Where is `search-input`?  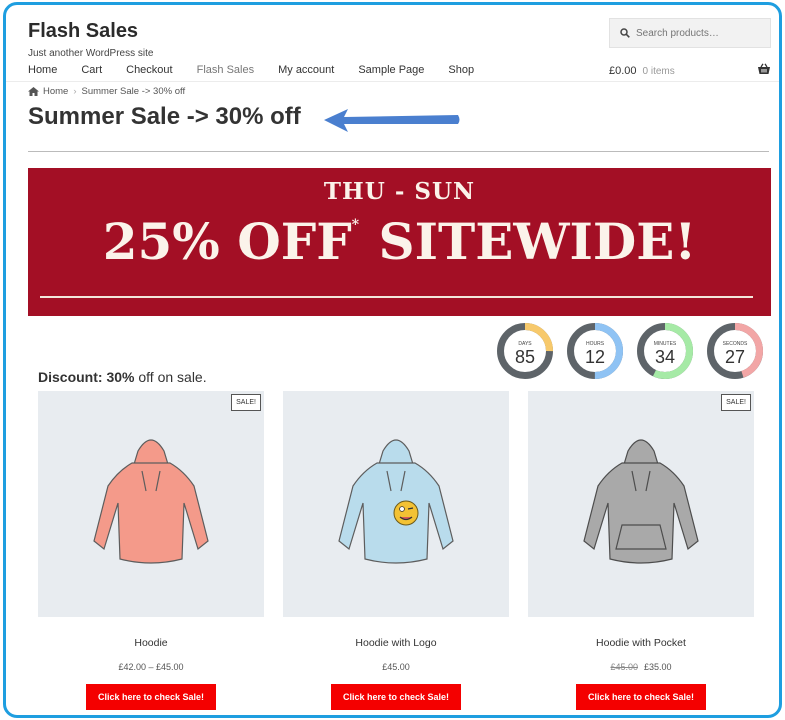
search-input is located at coordinates (701, 33).